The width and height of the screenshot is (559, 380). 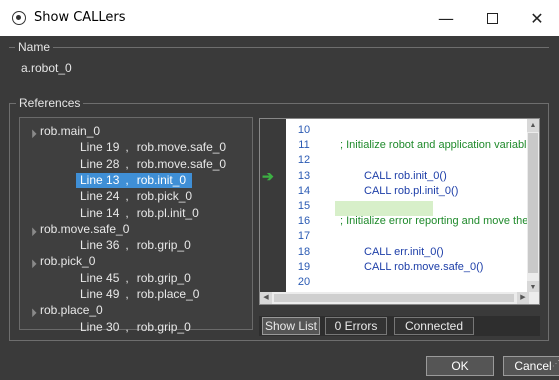 I want to click on code-line: ➔ 13 CALL rob.init_0(), so click(x=395, y=175).